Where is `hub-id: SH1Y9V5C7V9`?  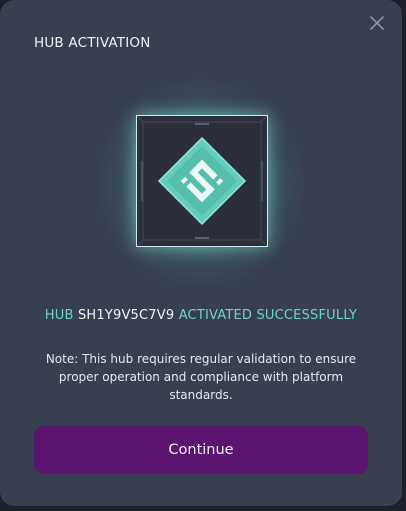 hub-id: SH1Y9V5C7V9 is located at coordinates (126, 315).